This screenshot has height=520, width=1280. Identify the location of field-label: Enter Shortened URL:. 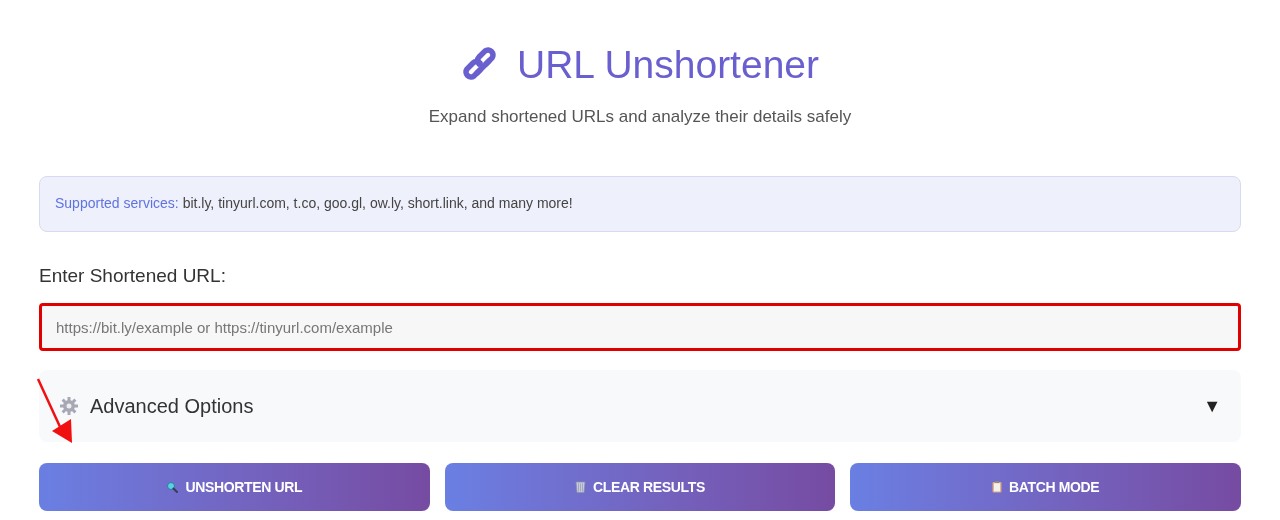
(133, 275).